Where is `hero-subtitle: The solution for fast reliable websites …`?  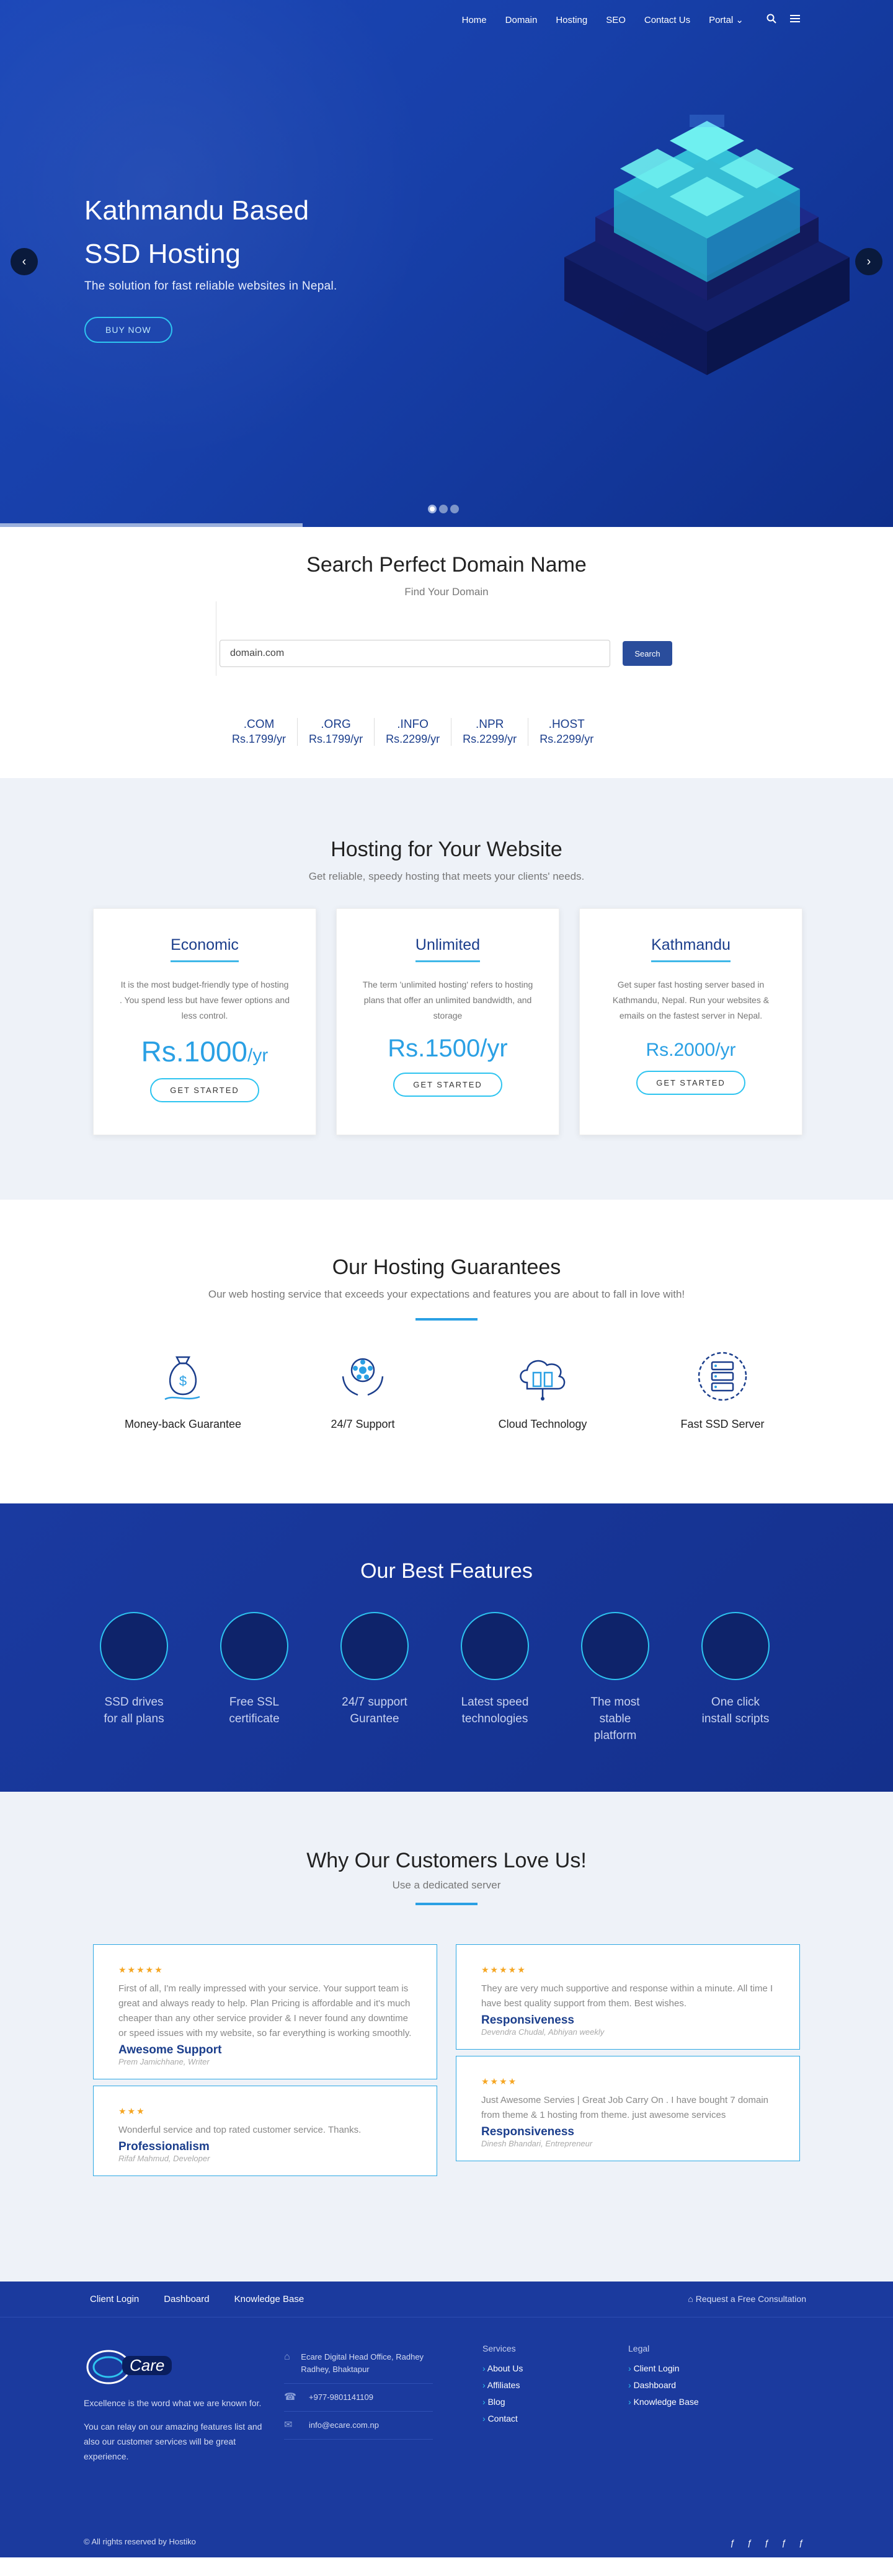
hero-subtitle: The solution for fast reliable websites … is located at coordinates (210, 286).